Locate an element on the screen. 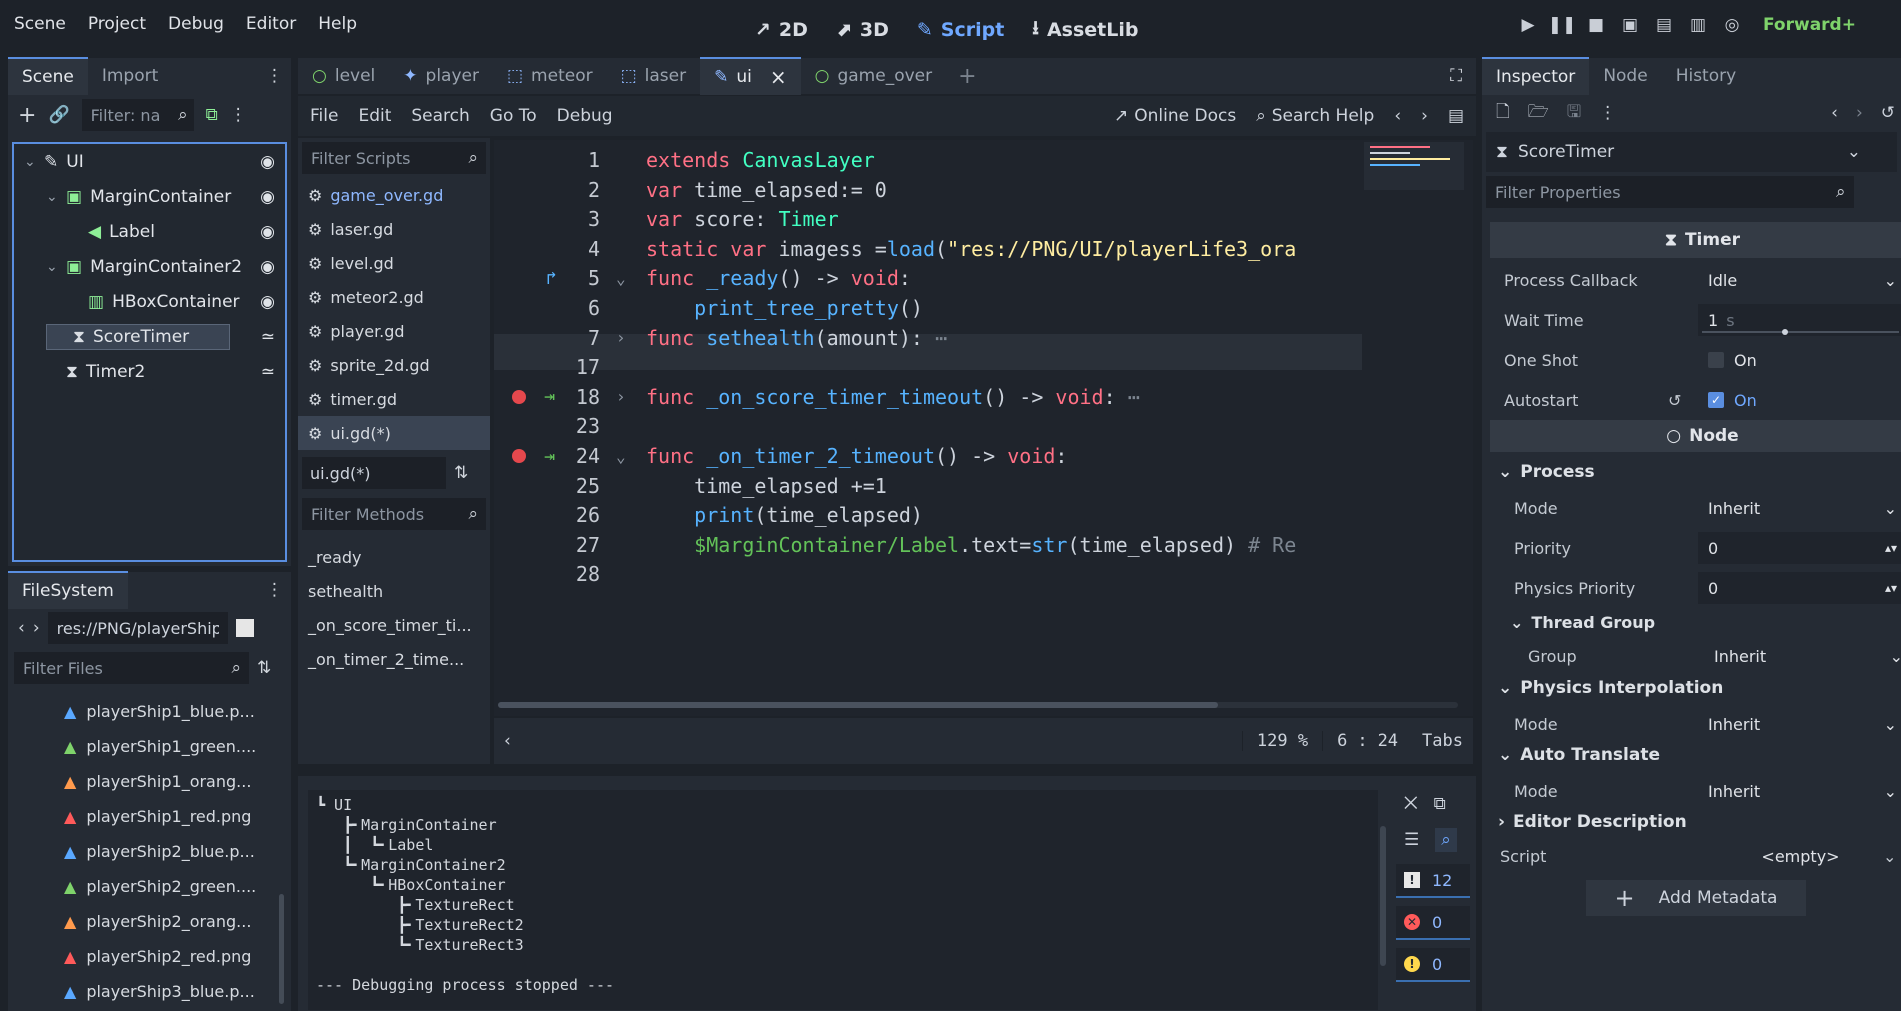 Image resolution: width=1901 pixels, height=1011 pixels. split-view-icon is located at coordinates (244, 628).